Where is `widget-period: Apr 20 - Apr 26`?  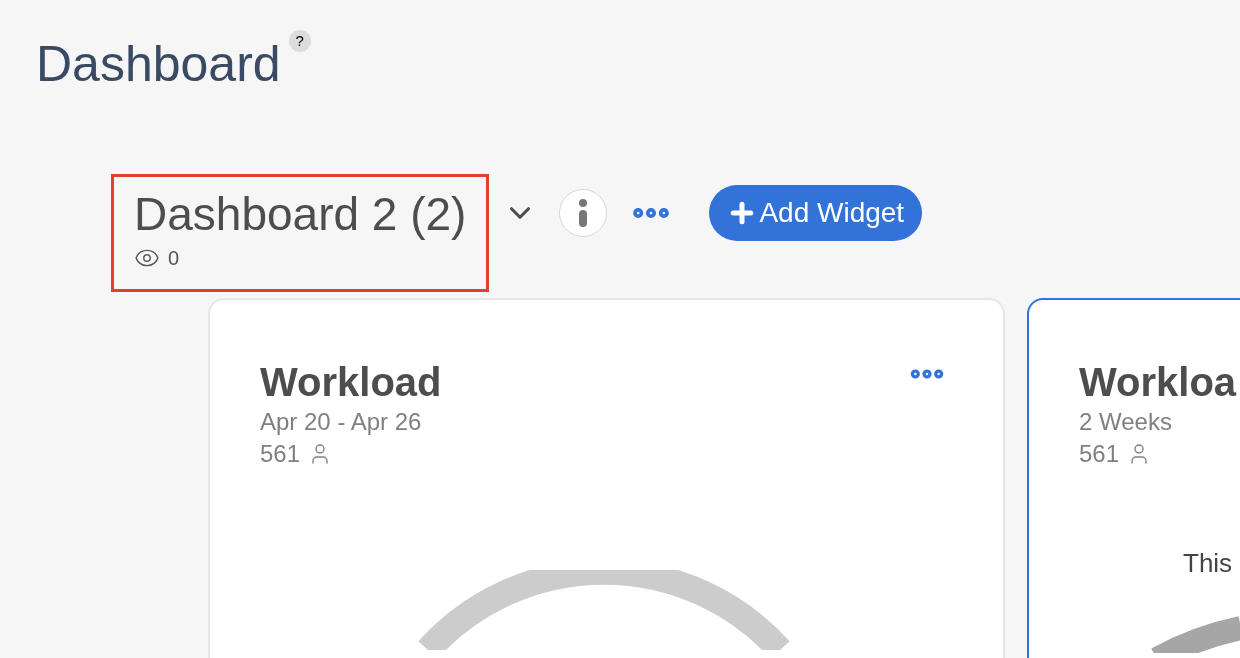 widget-period: Apr 20 - Apr 26 is located at coordinates (341, 422).